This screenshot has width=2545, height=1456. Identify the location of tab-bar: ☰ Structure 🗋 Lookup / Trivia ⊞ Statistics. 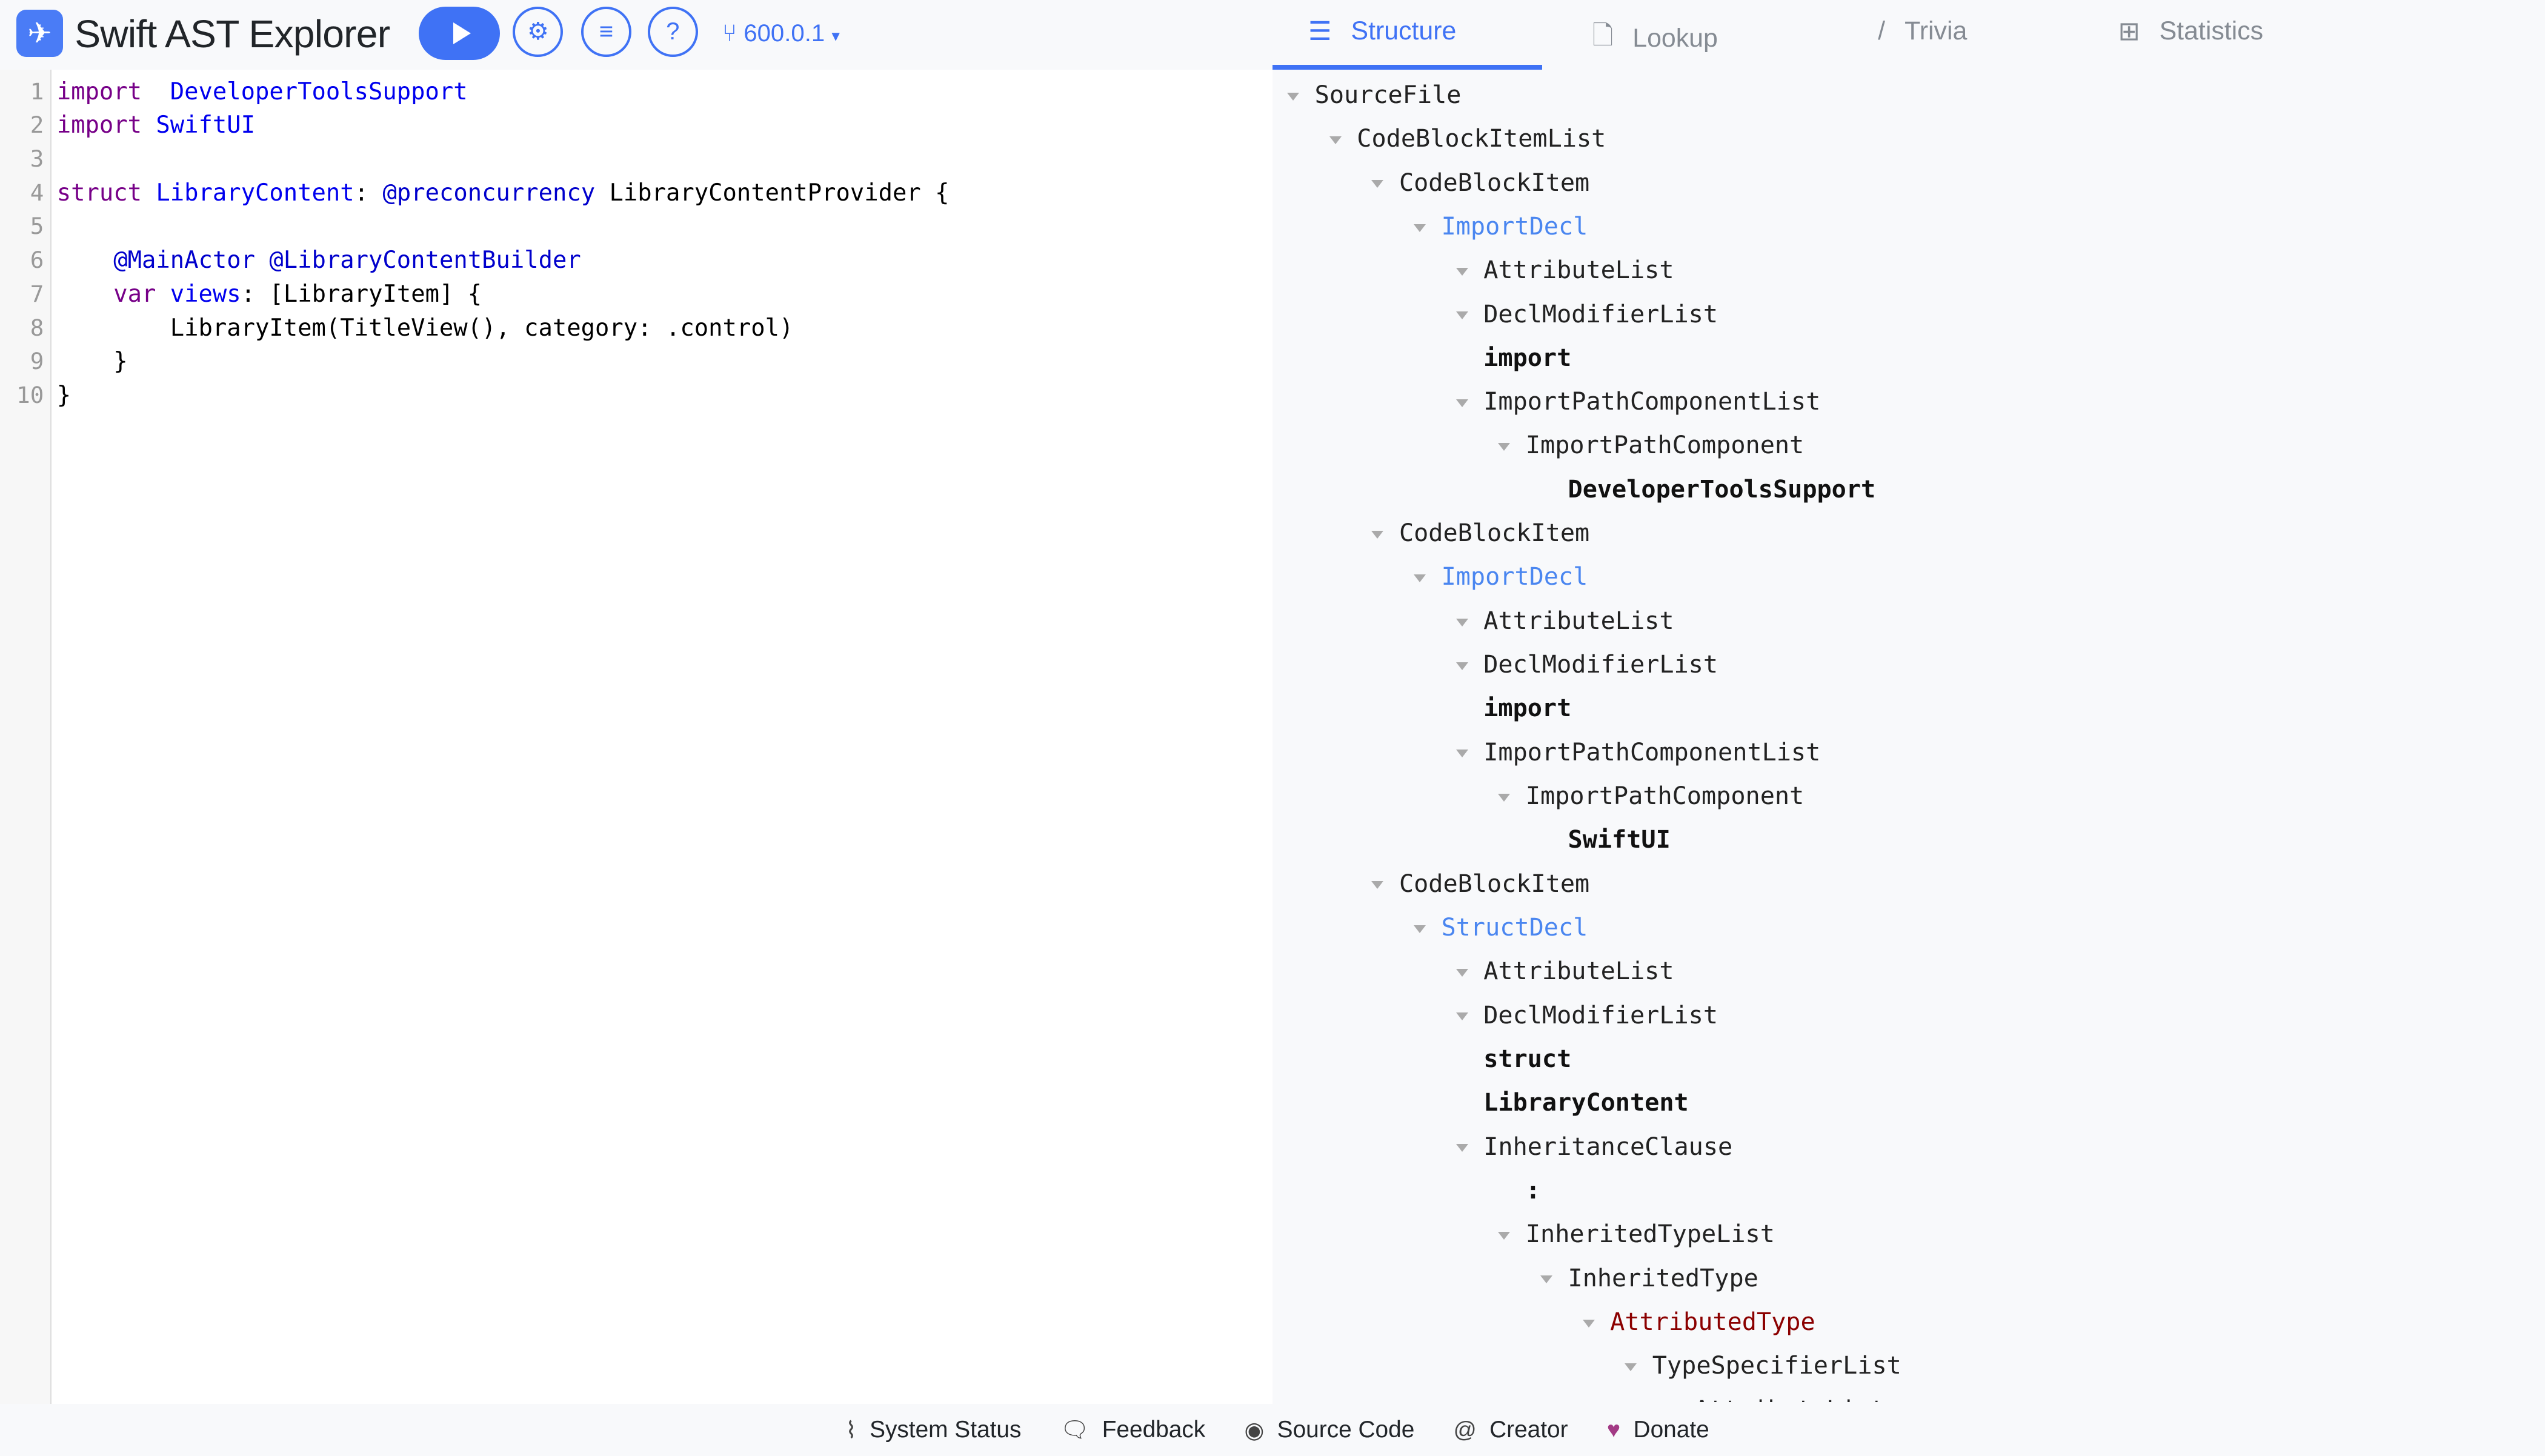
(1908, 35).